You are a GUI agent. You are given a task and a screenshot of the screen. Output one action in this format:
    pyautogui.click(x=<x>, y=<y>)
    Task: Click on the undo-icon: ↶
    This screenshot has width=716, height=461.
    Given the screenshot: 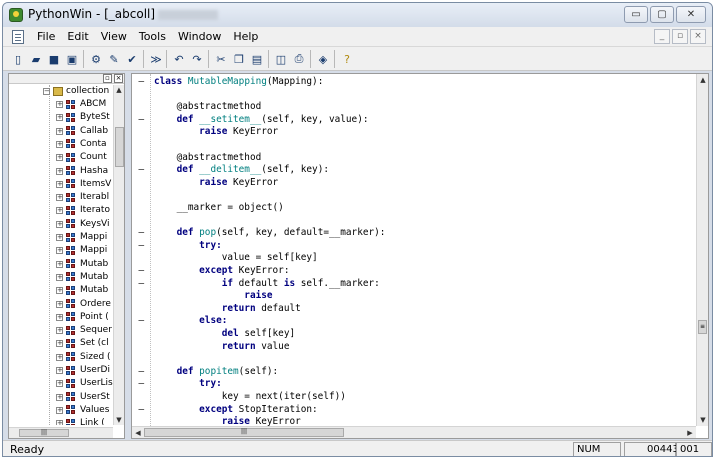 What is the action you would take?
    pyautogui.click(x=179, y=59)
    